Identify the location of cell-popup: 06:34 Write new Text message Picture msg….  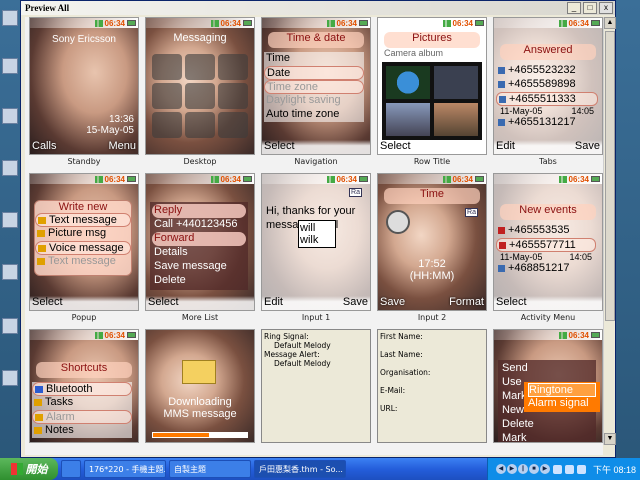
(84, 249).